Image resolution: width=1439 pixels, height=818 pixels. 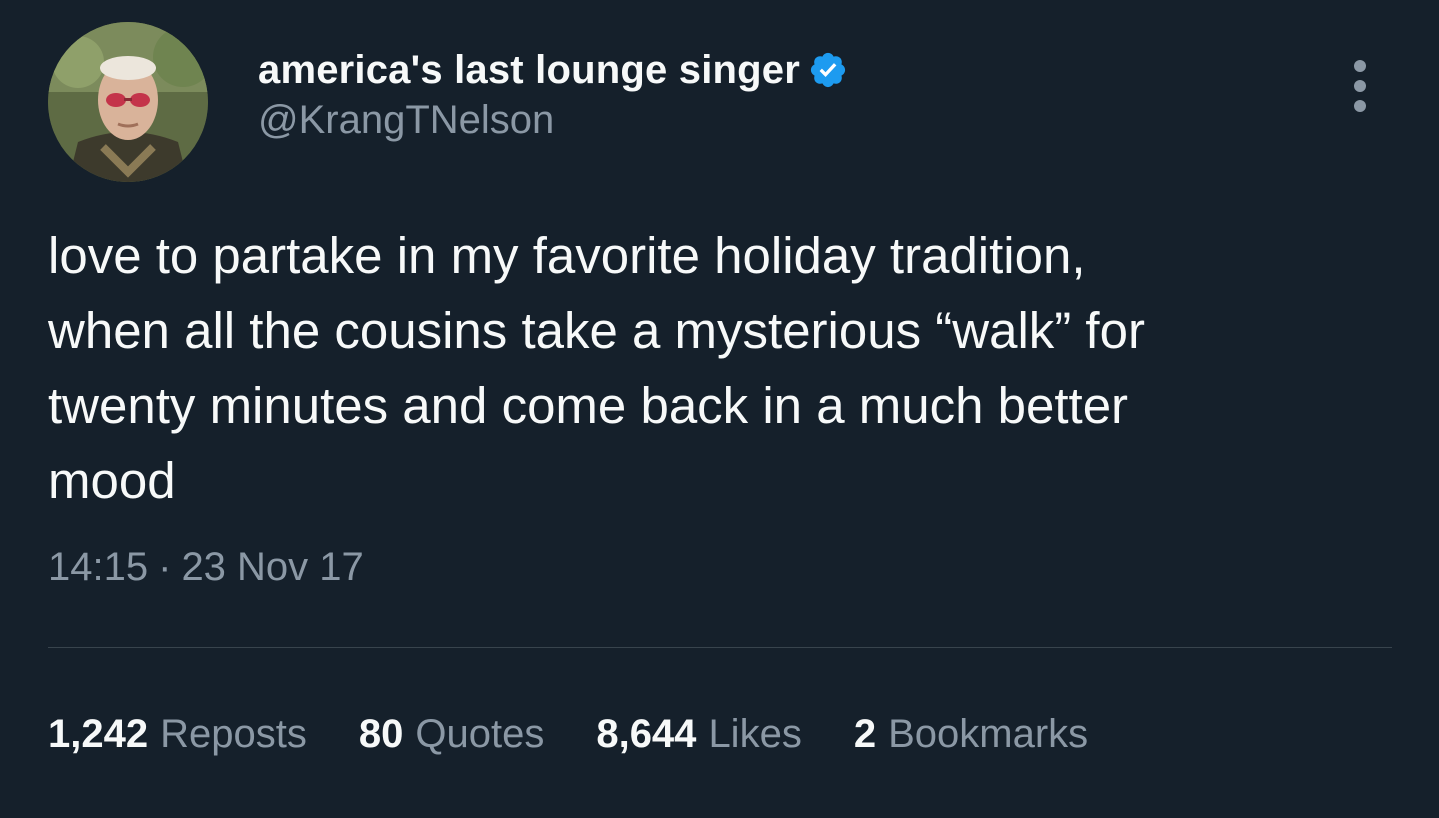 What do you see at coordinates (865, 734) in the screenshot?
I see `stat-count: 2` at bounding box center [865, 734].